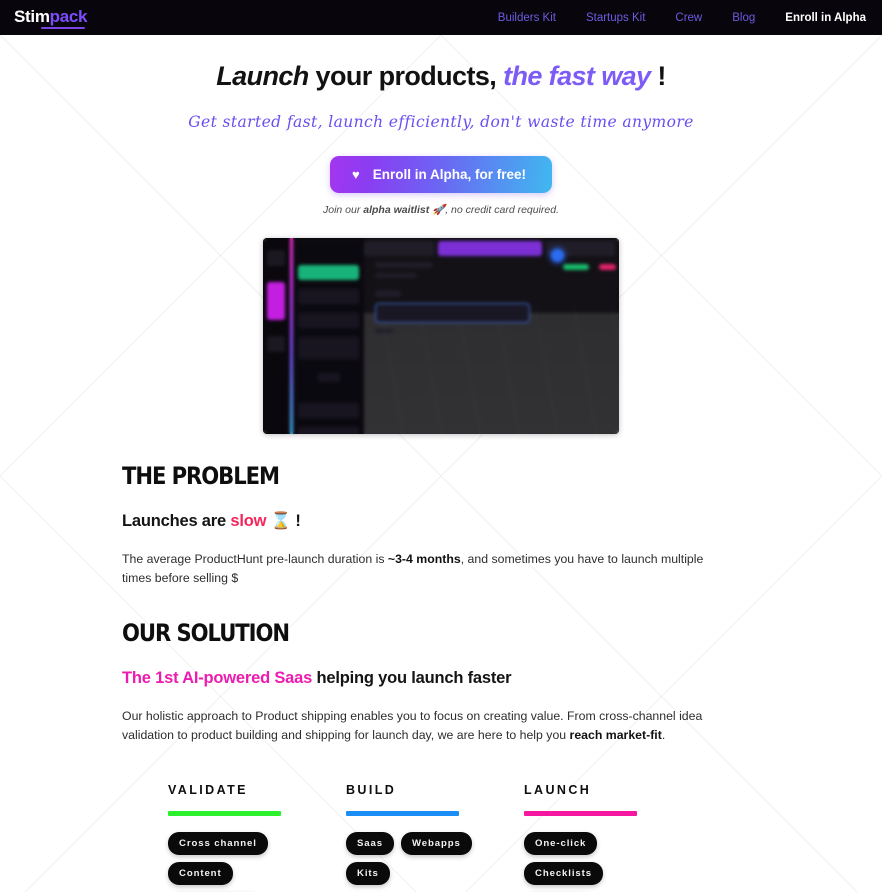  I want to click on pillar-build: BUILD Saas Webapps Kits, so click(435, 837).